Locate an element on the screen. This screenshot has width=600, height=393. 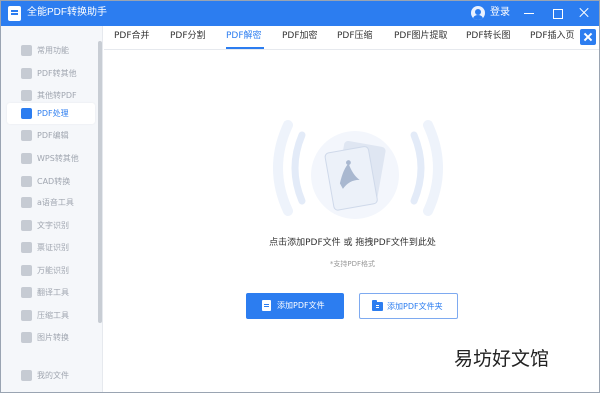
sidebar-item-cad: CAD转换 is located at coordinates (51, 181).